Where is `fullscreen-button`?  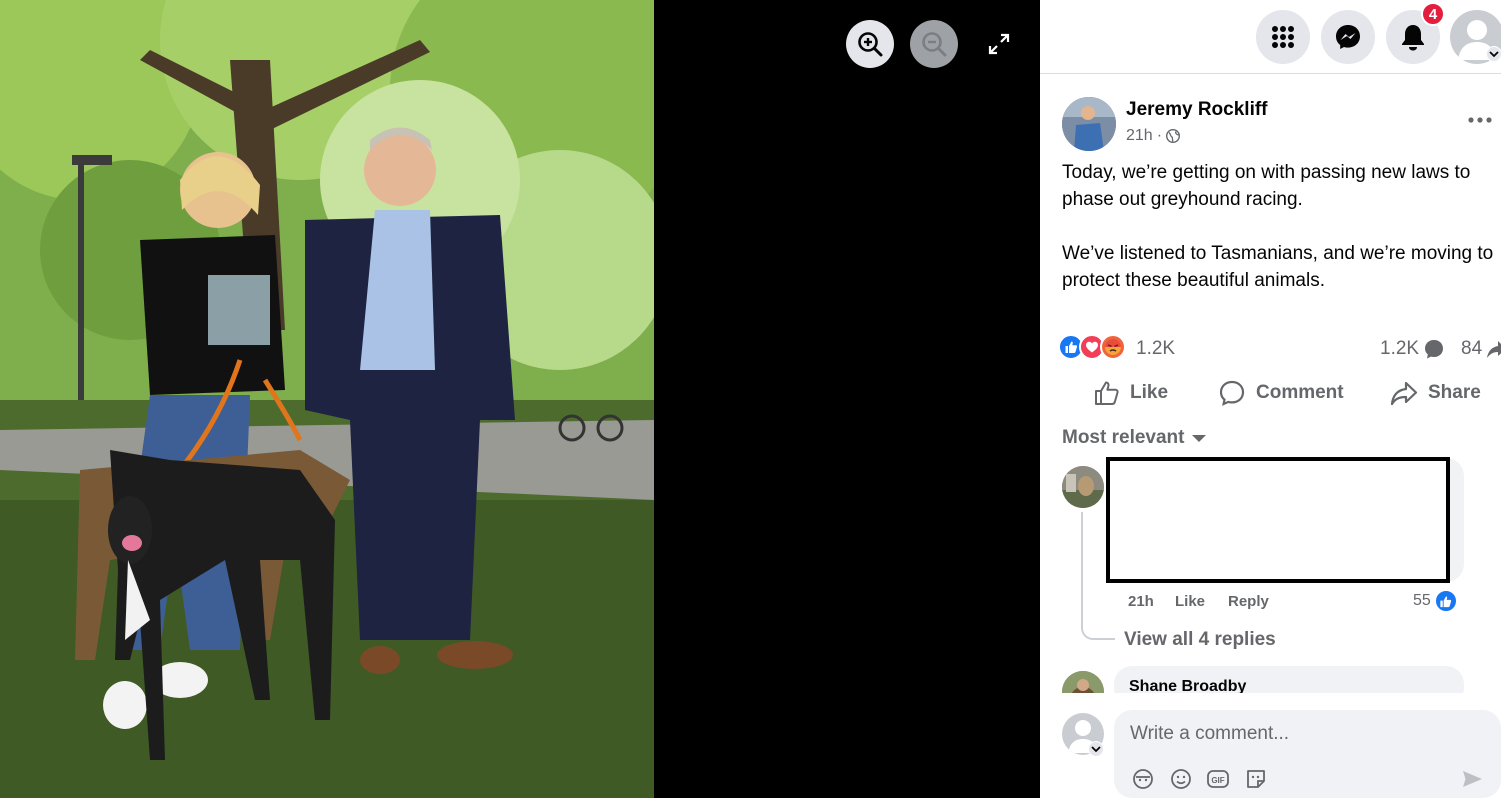
fullscreen-button is located at coordinates (999, 44).